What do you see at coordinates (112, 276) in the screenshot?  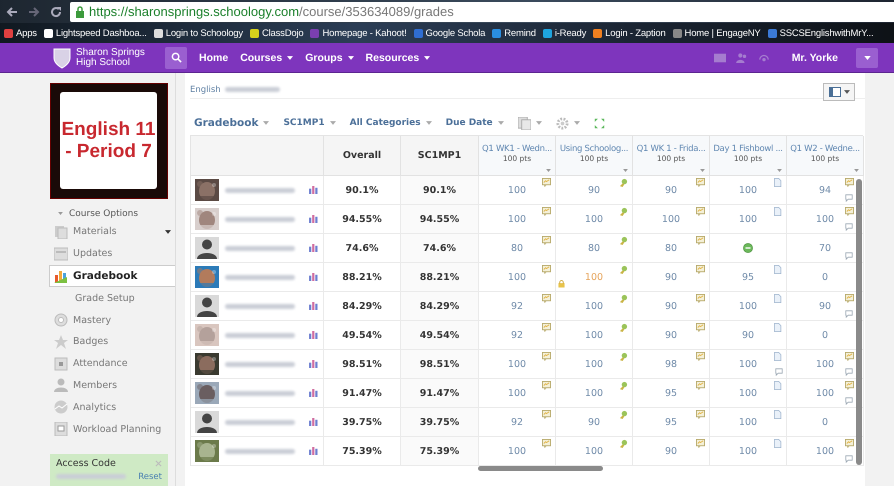 I see `sidebar-item: Gradebook` at bounding box center [112, 276].